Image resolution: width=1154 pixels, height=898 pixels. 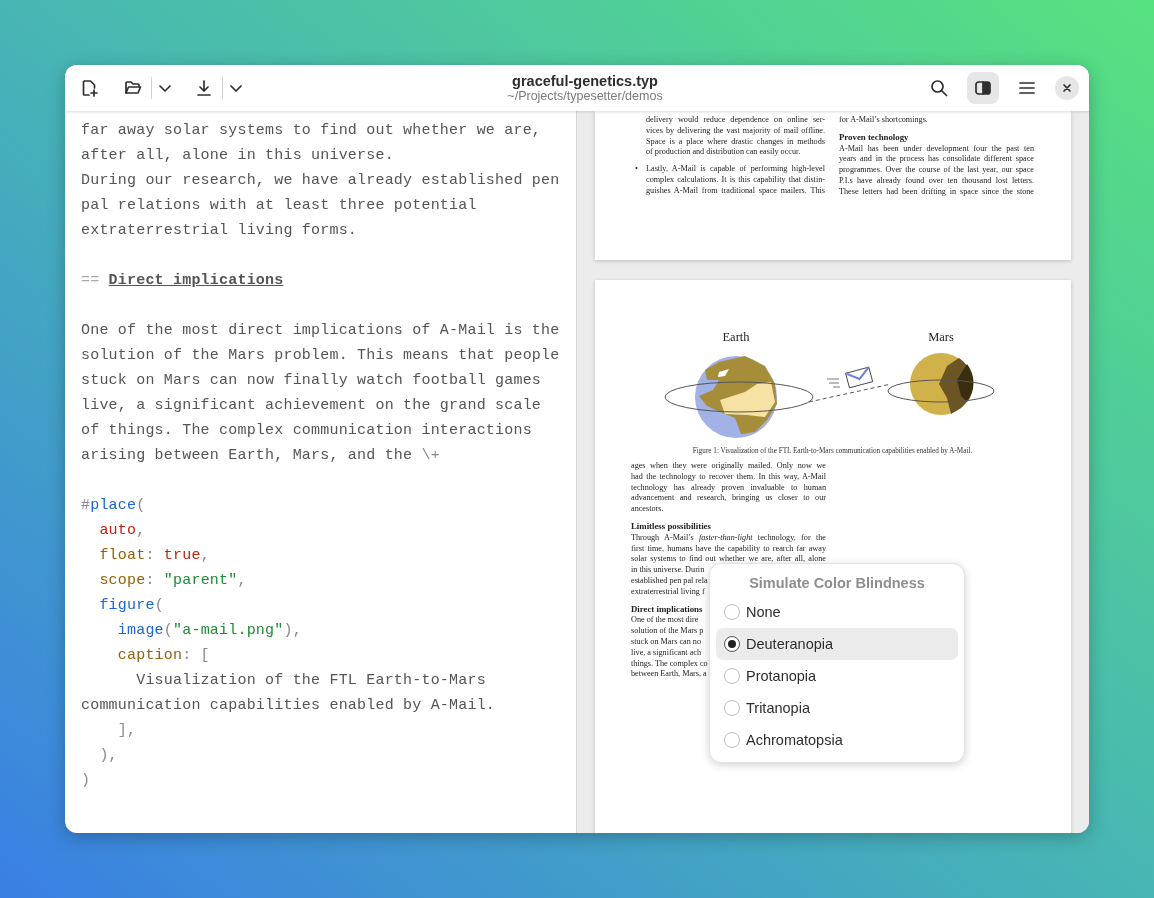 I want to click on text-line: Through A-Mail’s faster-than-light technology, for the, so click(x=728, y=538).